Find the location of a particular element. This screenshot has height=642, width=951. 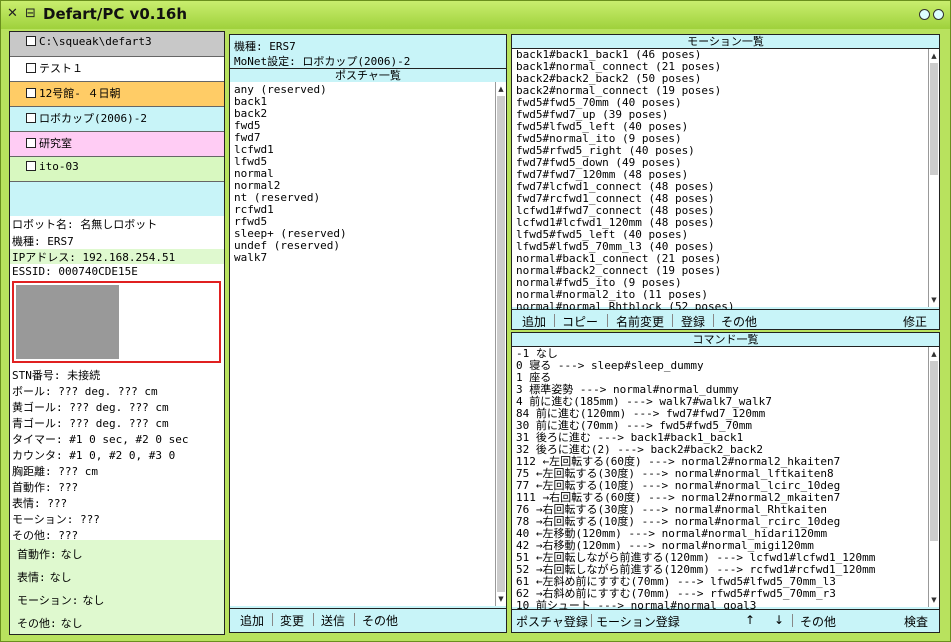

status-line: モーション: ??? is located at coordinates (56, 519).